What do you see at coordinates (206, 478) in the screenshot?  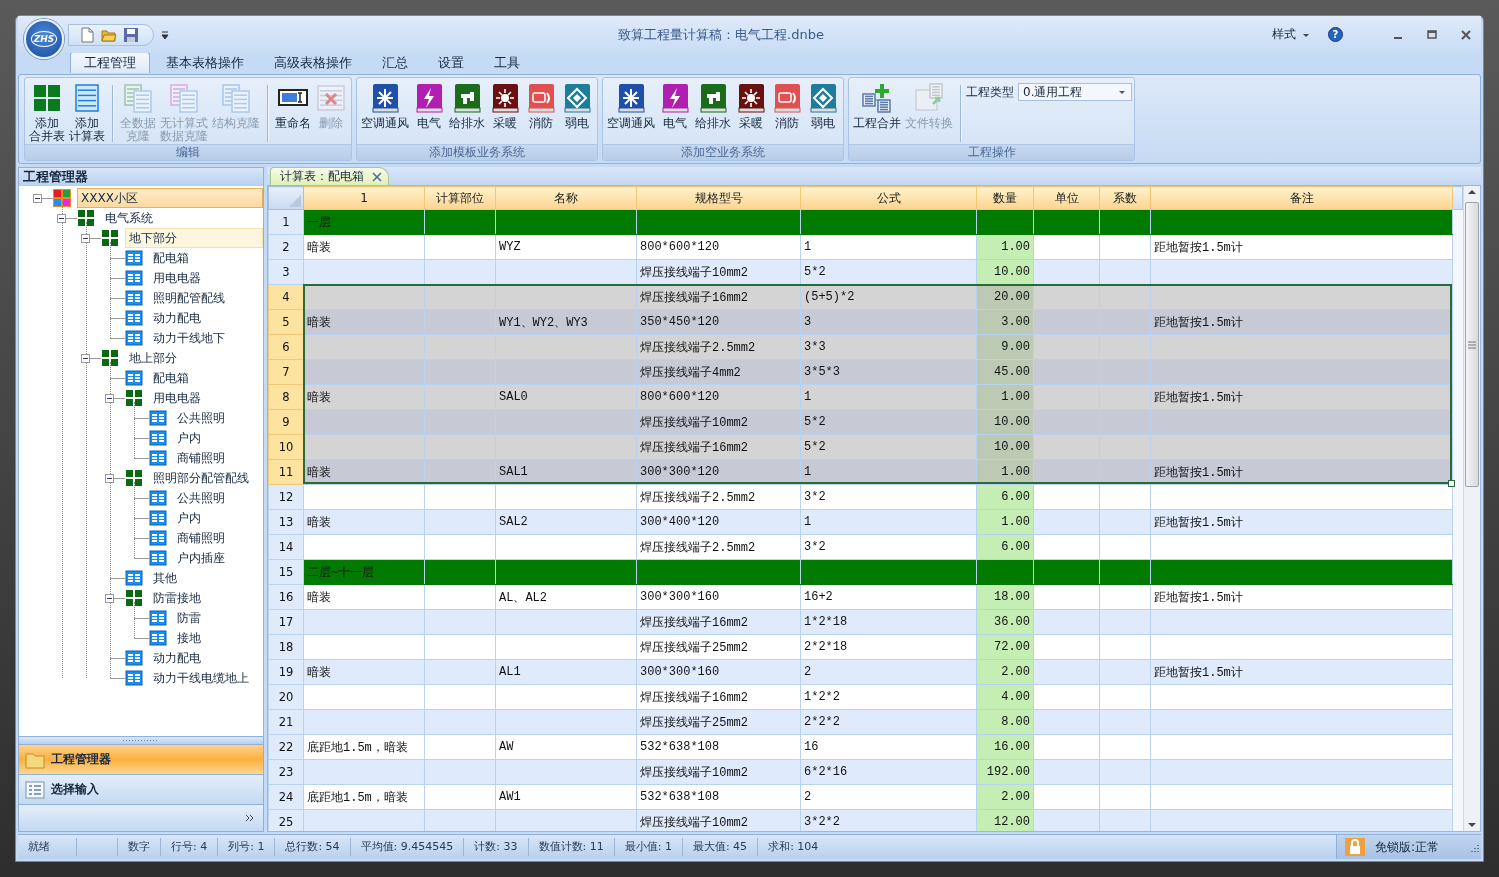 I see `tree-item: 照明部分配管配线` at bounding box center [206, 478].